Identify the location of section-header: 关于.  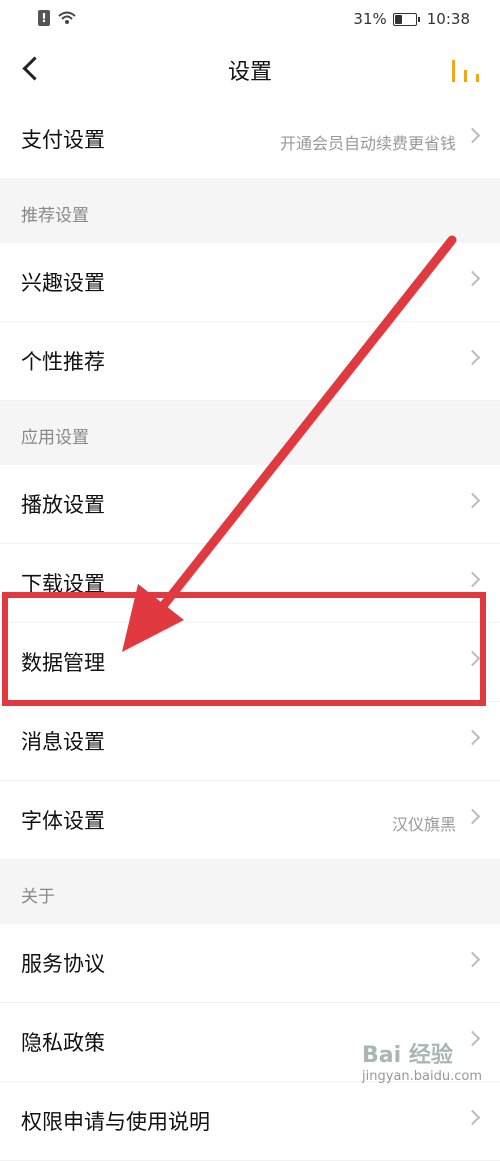
(250, 892).